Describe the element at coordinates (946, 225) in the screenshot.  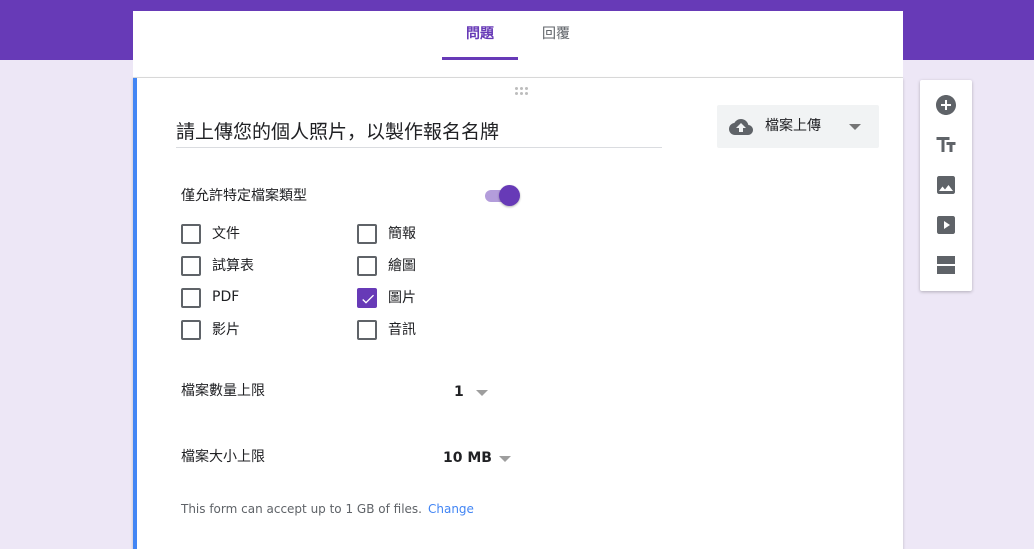
I see `video-icon` at that location.